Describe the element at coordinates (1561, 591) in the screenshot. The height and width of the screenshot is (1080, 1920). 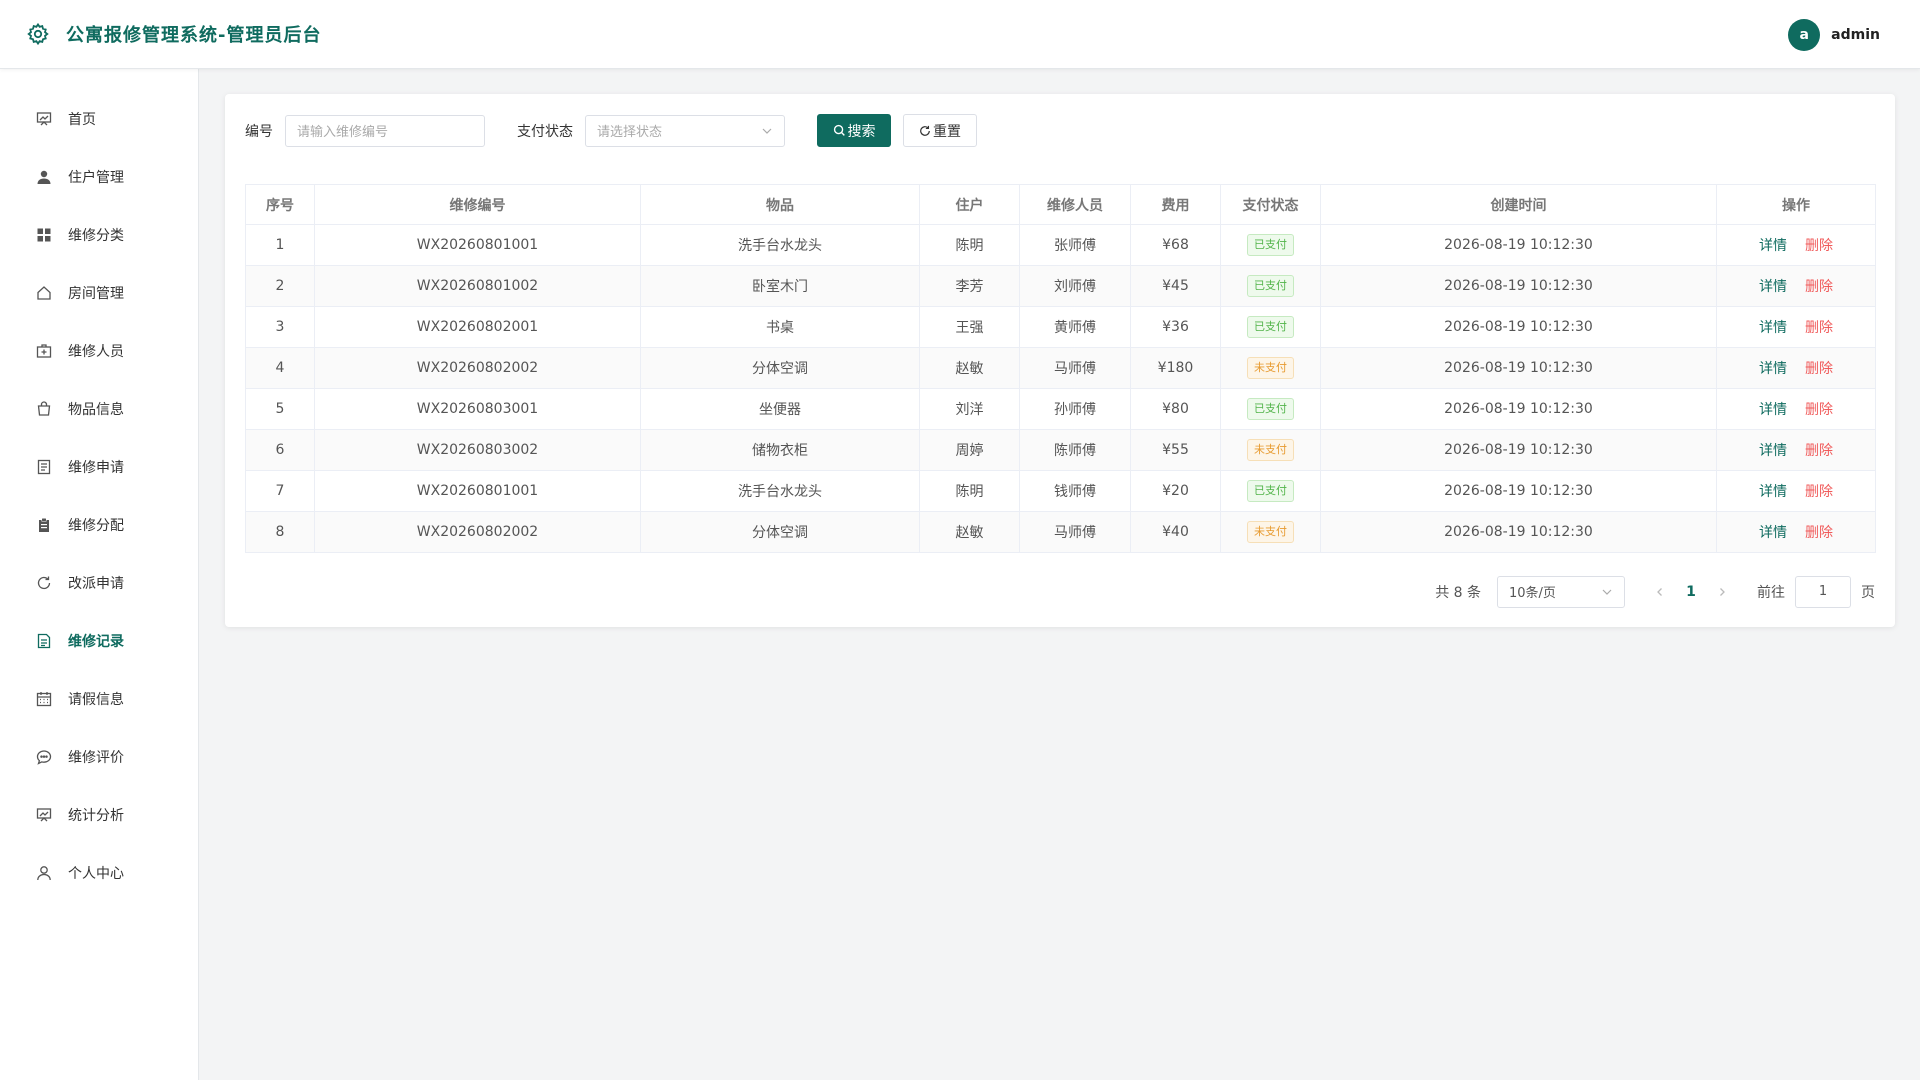
I see `page-size-select: 10条/页` at that location.